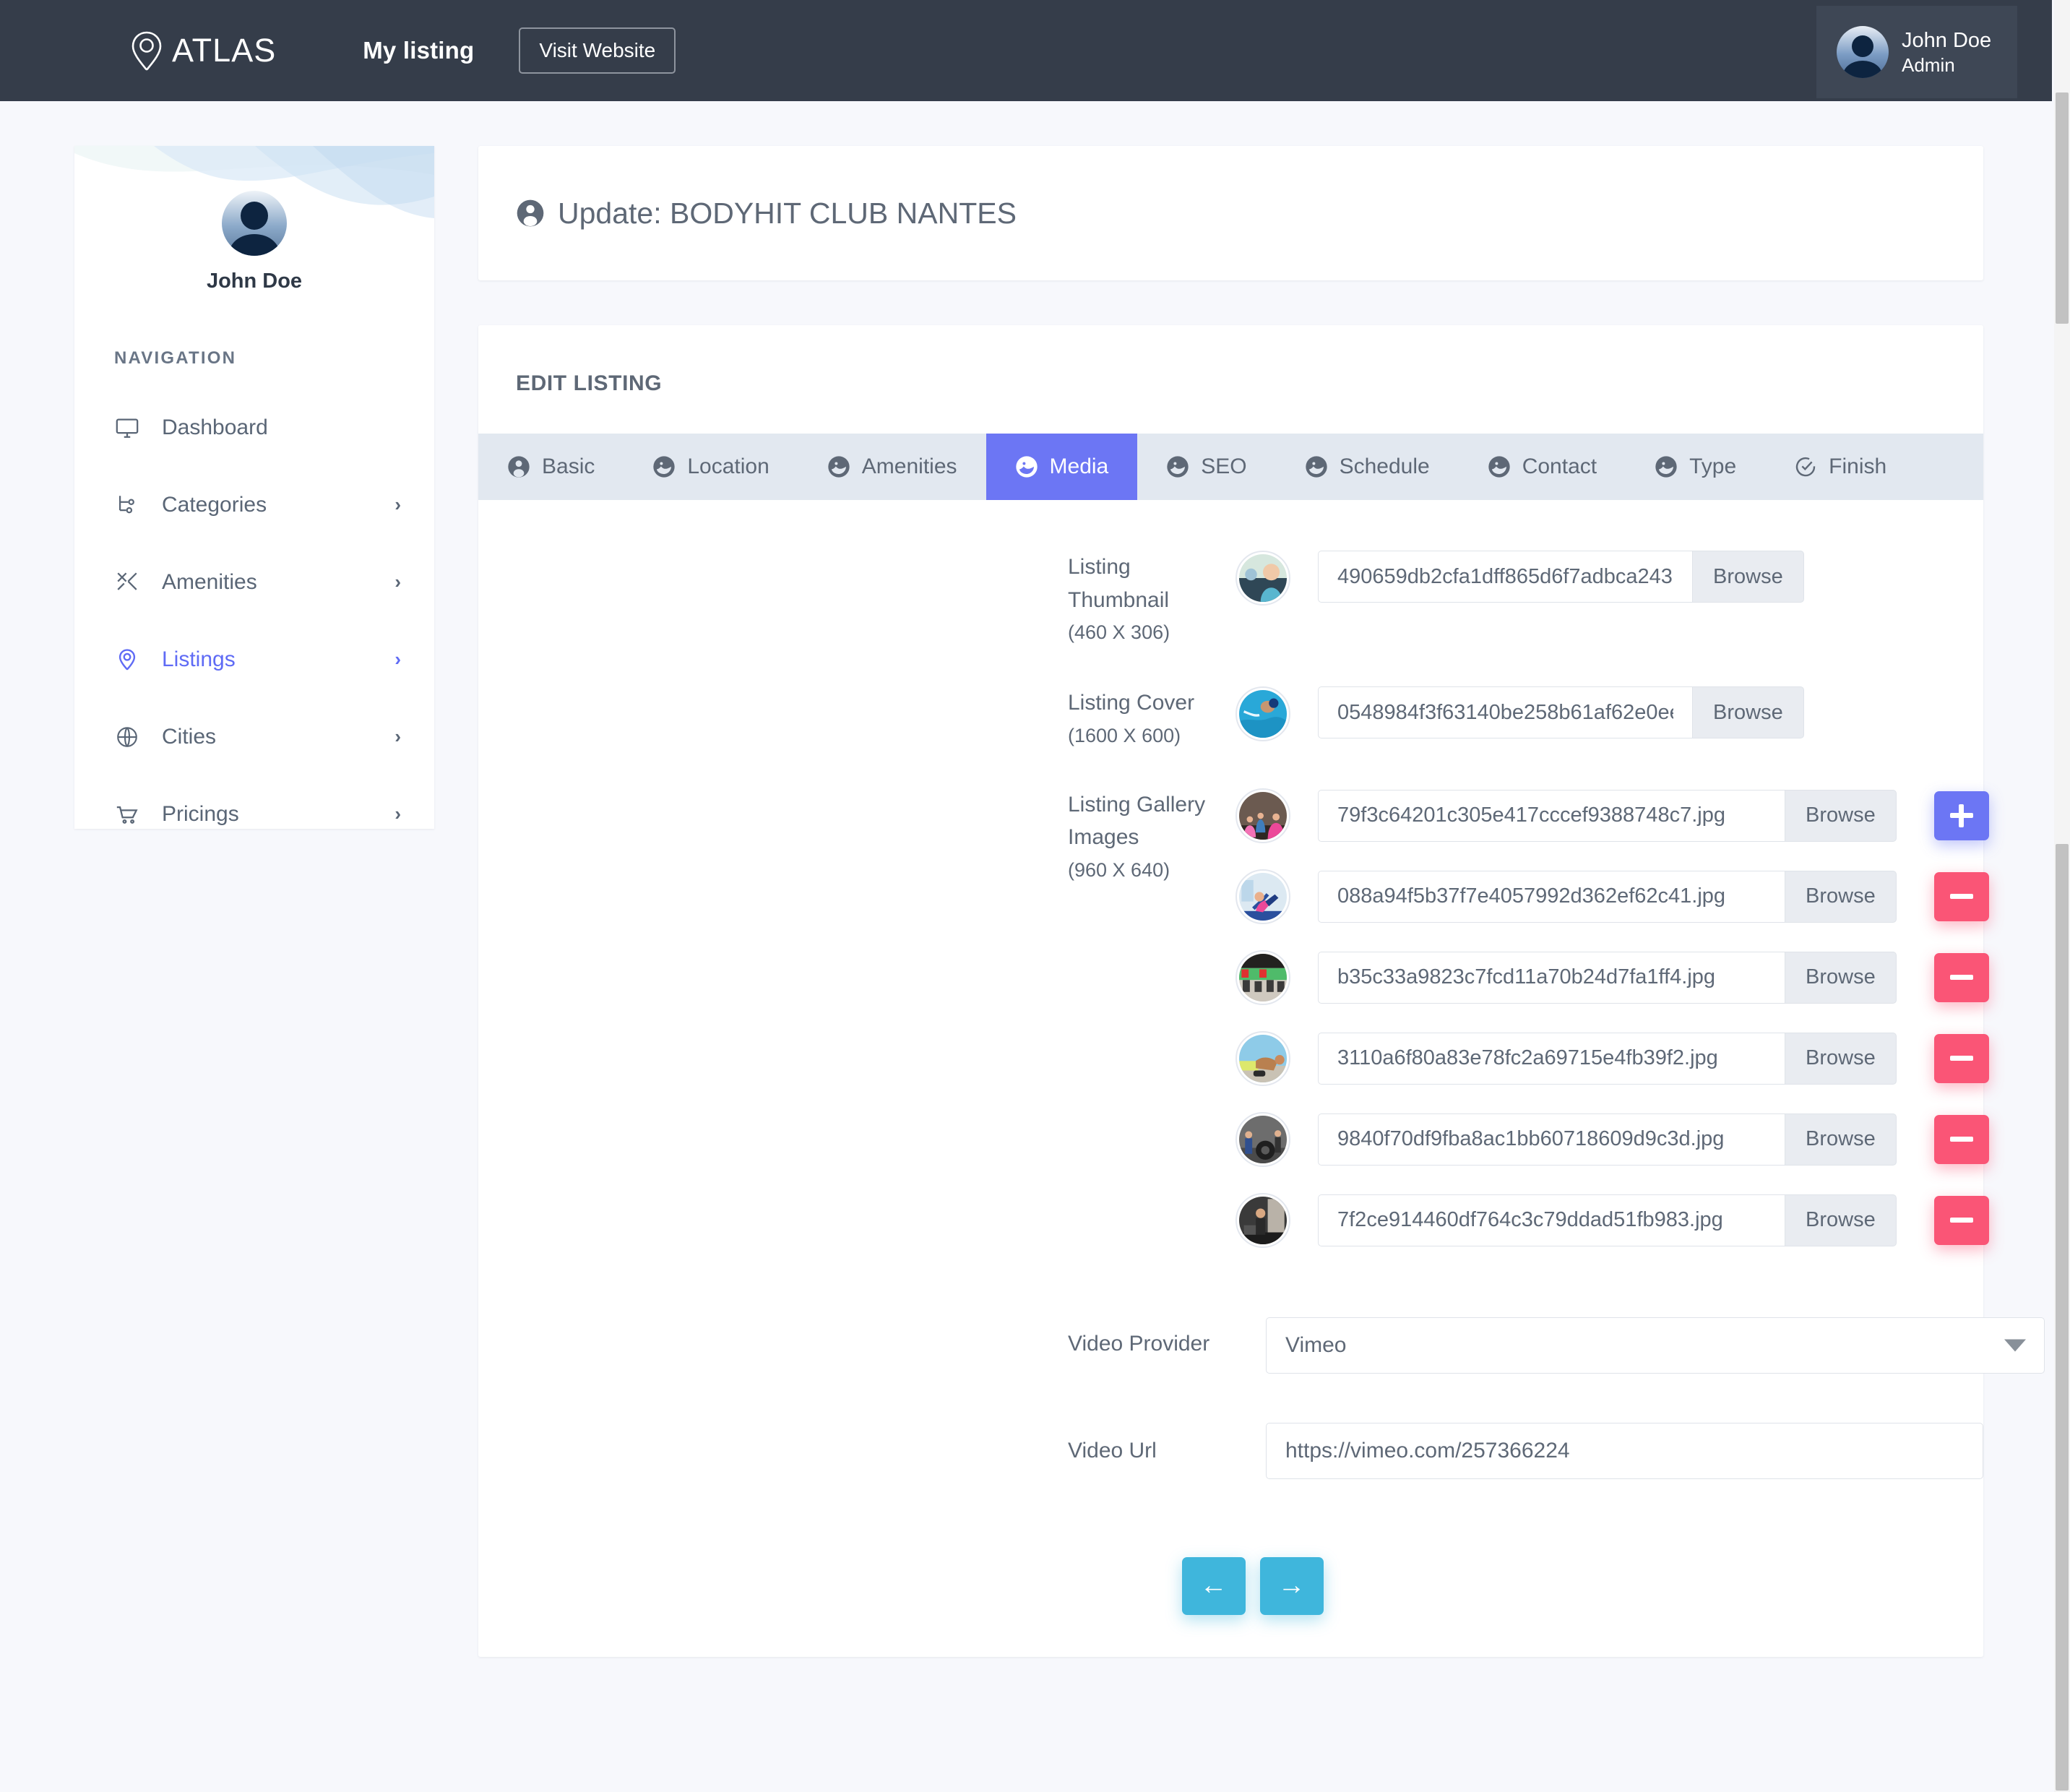  What do you see at coordinates (254, 427) in the screenshot?
I see `sidebar-item-dashboard: Dashboard` at bounding box center [254, 427].